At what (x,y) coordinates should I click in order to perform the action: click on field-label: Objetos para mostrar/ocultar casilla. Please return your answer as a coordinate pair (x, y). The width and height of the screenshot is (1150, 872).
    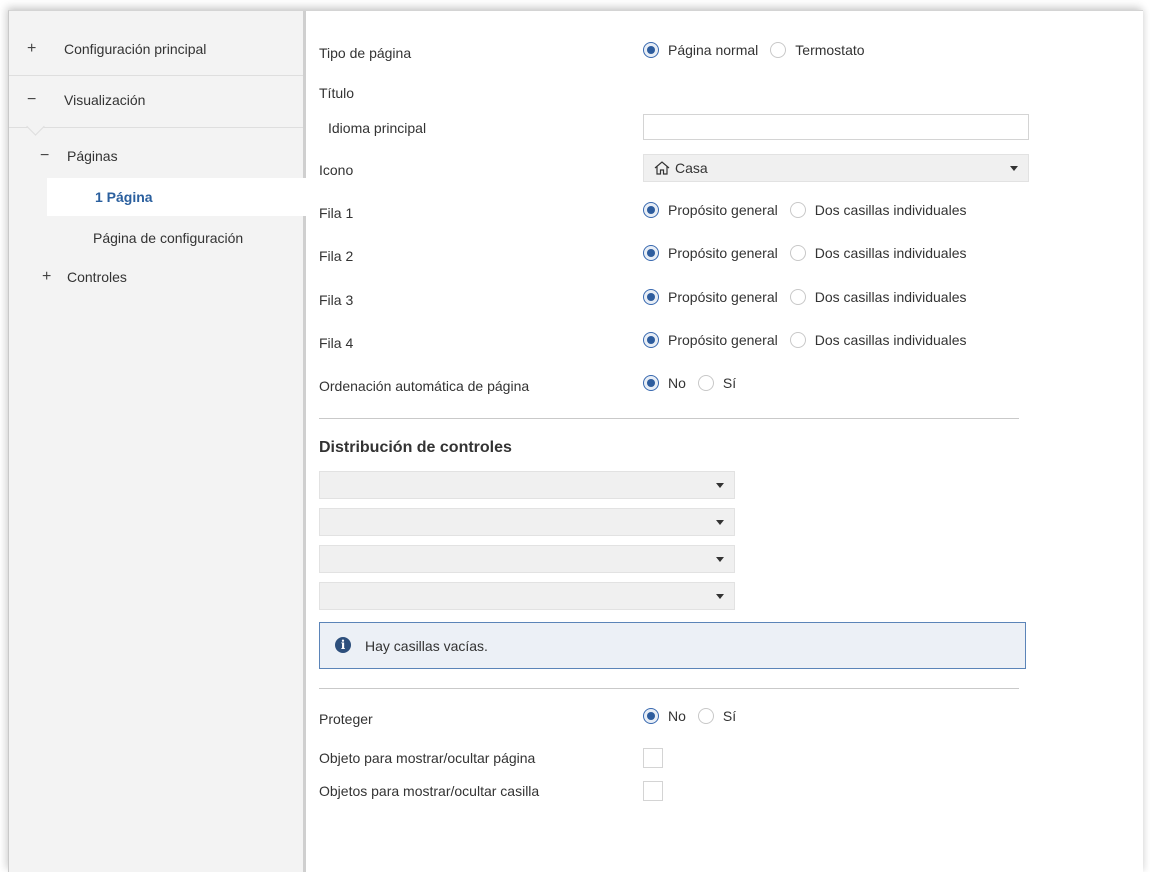
    Looking at the image, I should click on (429, 791).